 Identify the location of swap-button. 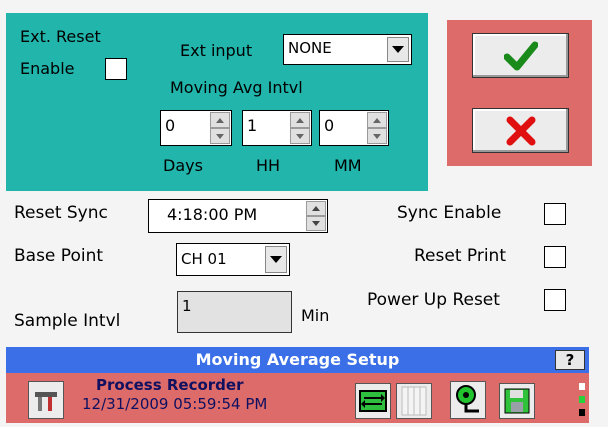
(373, 401).